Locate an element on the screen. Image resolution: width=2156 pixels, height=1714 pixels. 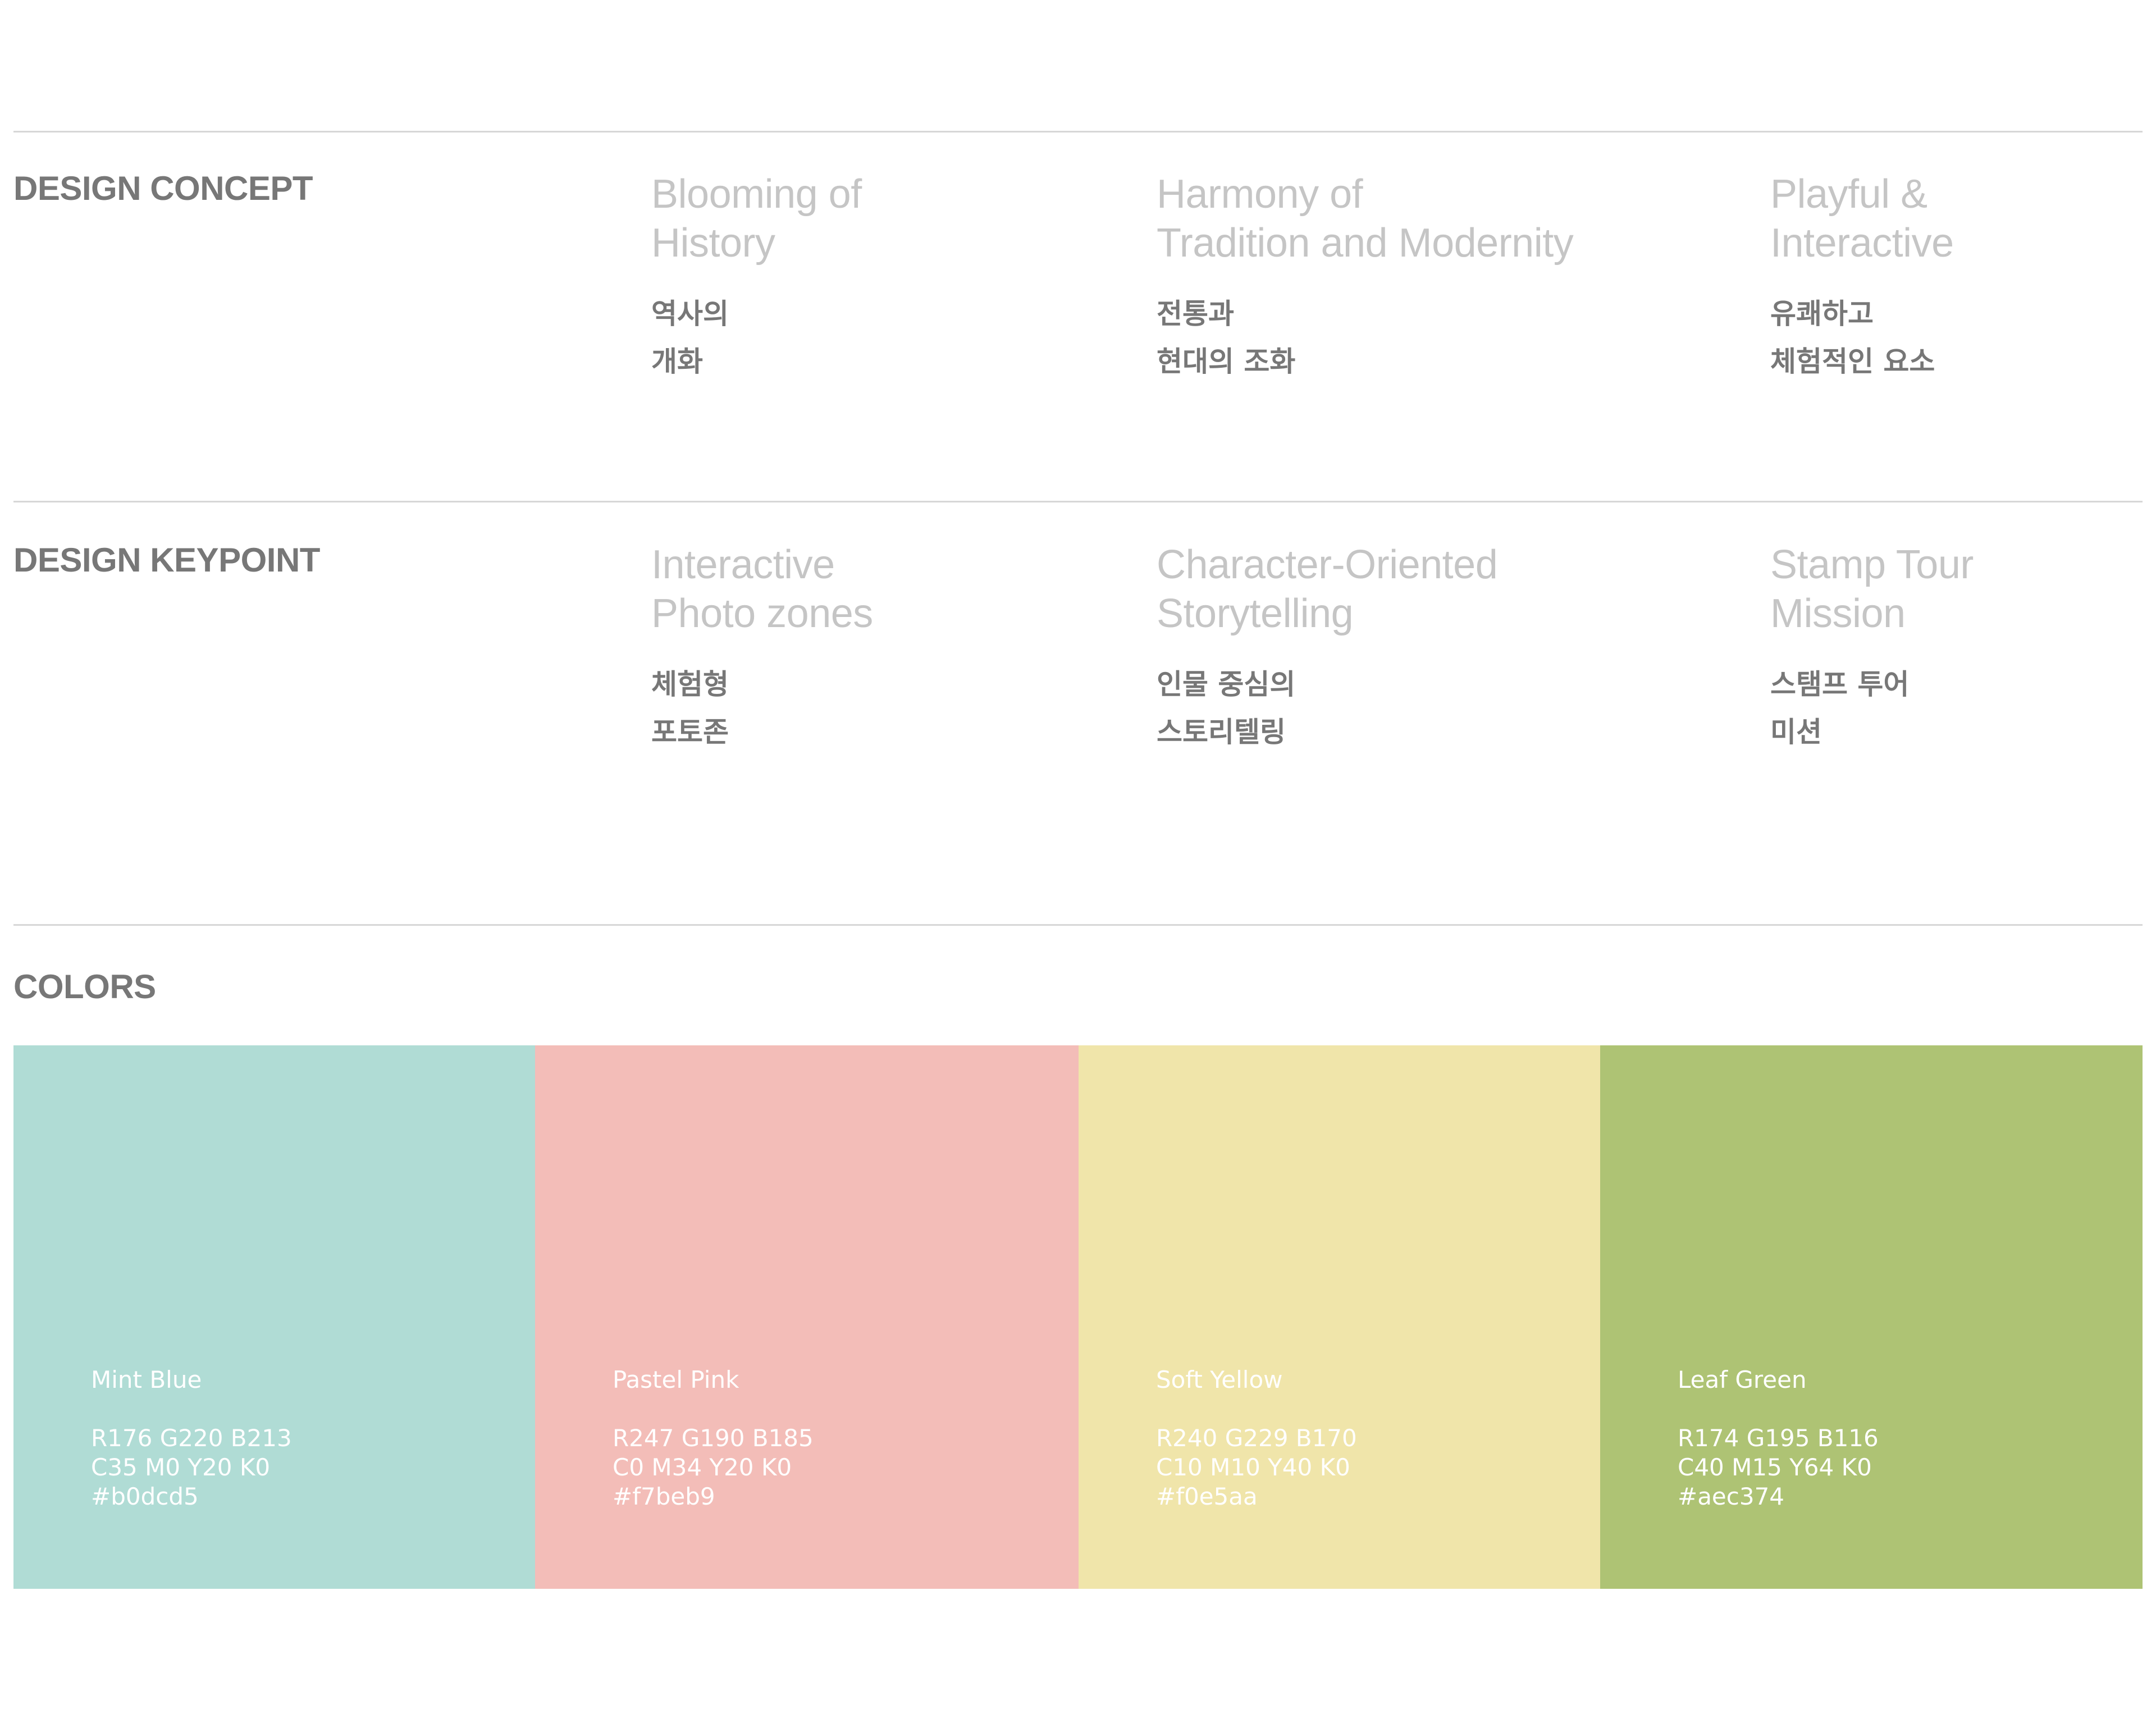
concept-item-korean: 역사의 개화 is located at coordinates (756, 338).